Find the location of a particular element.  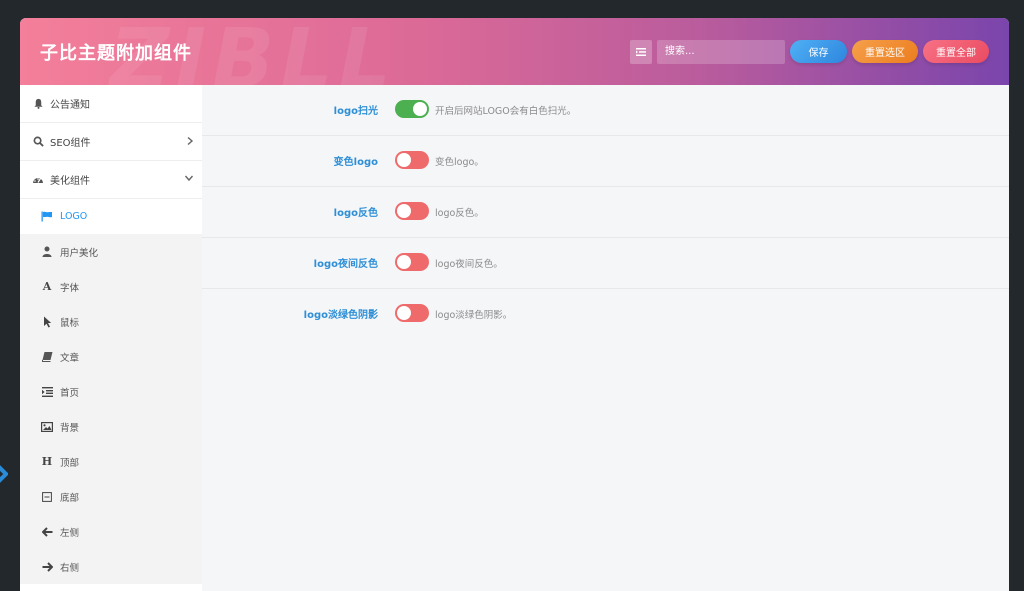

sidebar-subitem-cursor: 鼠标 is located at coordinates (111, 321).